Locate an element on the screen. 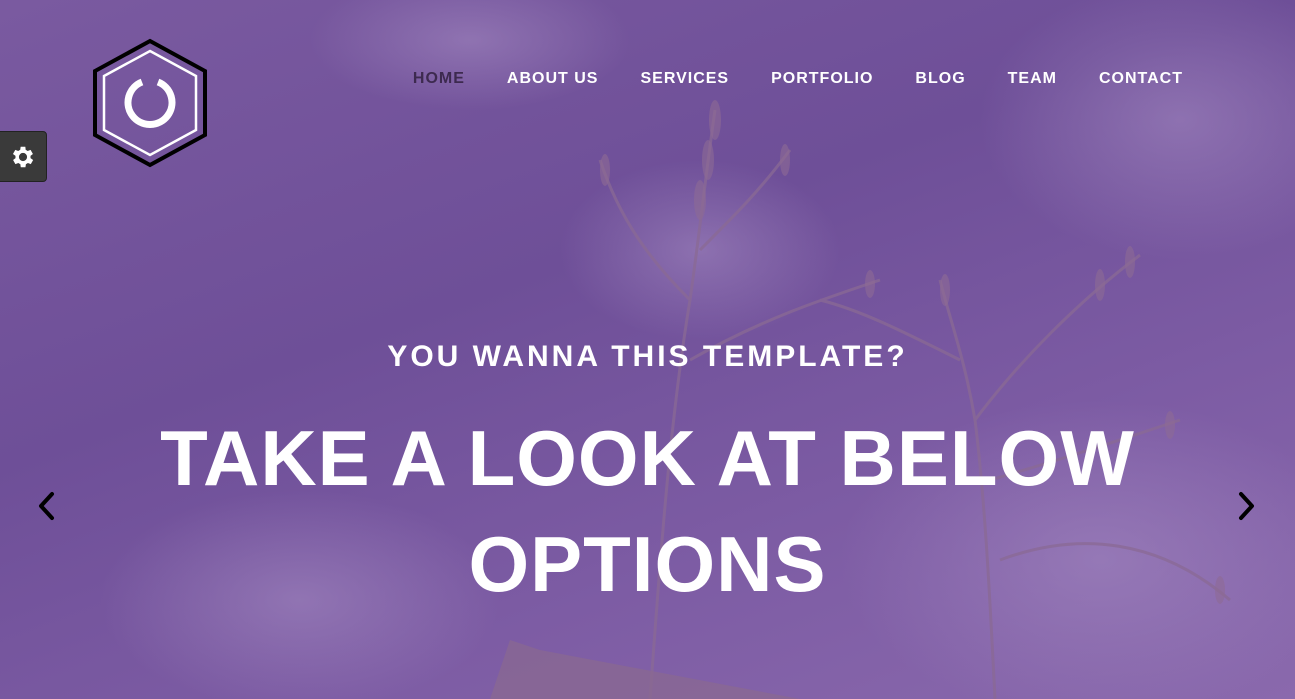 Image resolution: width=1295 pixels, height=699 pixels. nav-item-blog: BLOG is located at coordinates (940, 79).